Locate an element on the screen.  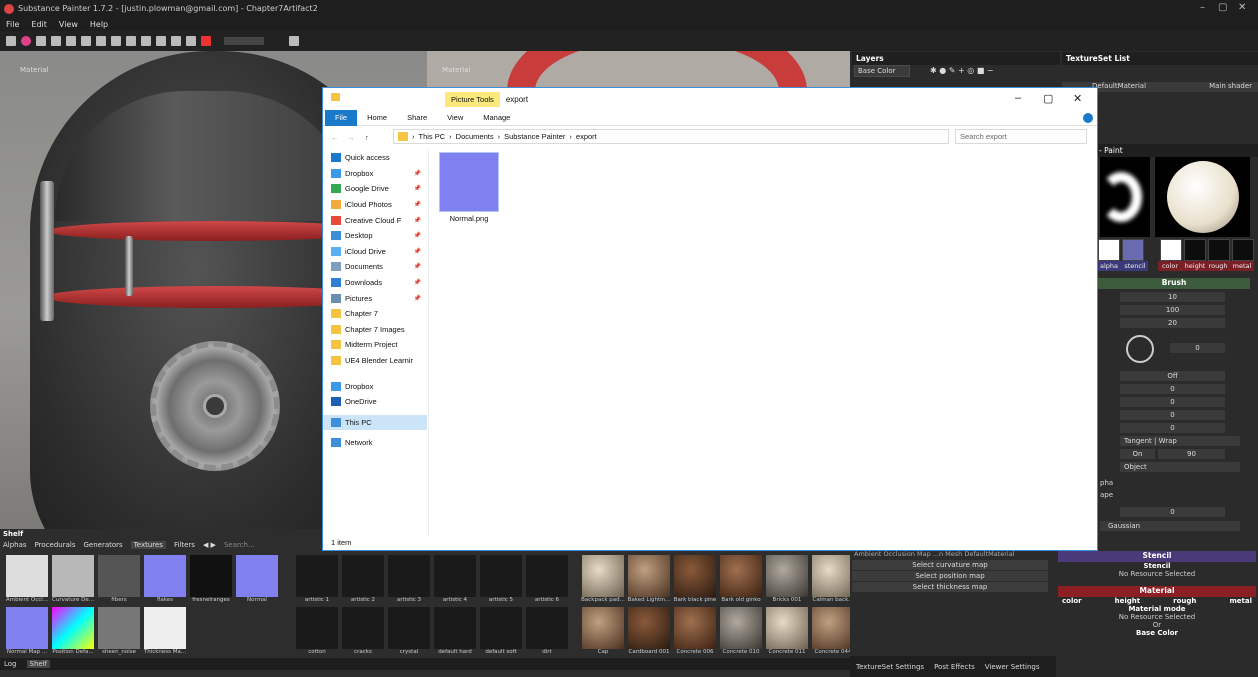
nav-item-dropbox-root: Dropbox is located at coordinates (375, 386).